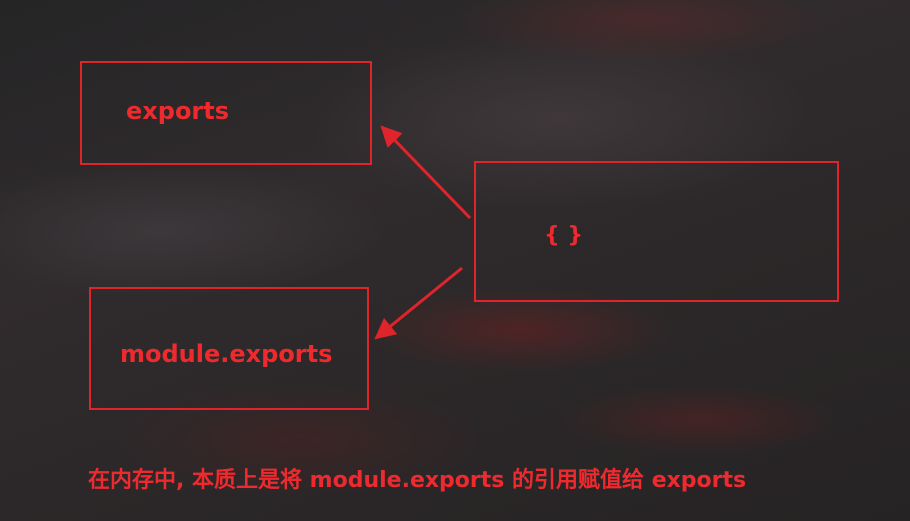 The width and height of the screenshot is (910, 521). What do you see at coordinates (426, 172) in the screenshot?
I see `arrow-object-to-exports` at bounding box center [426, 172].